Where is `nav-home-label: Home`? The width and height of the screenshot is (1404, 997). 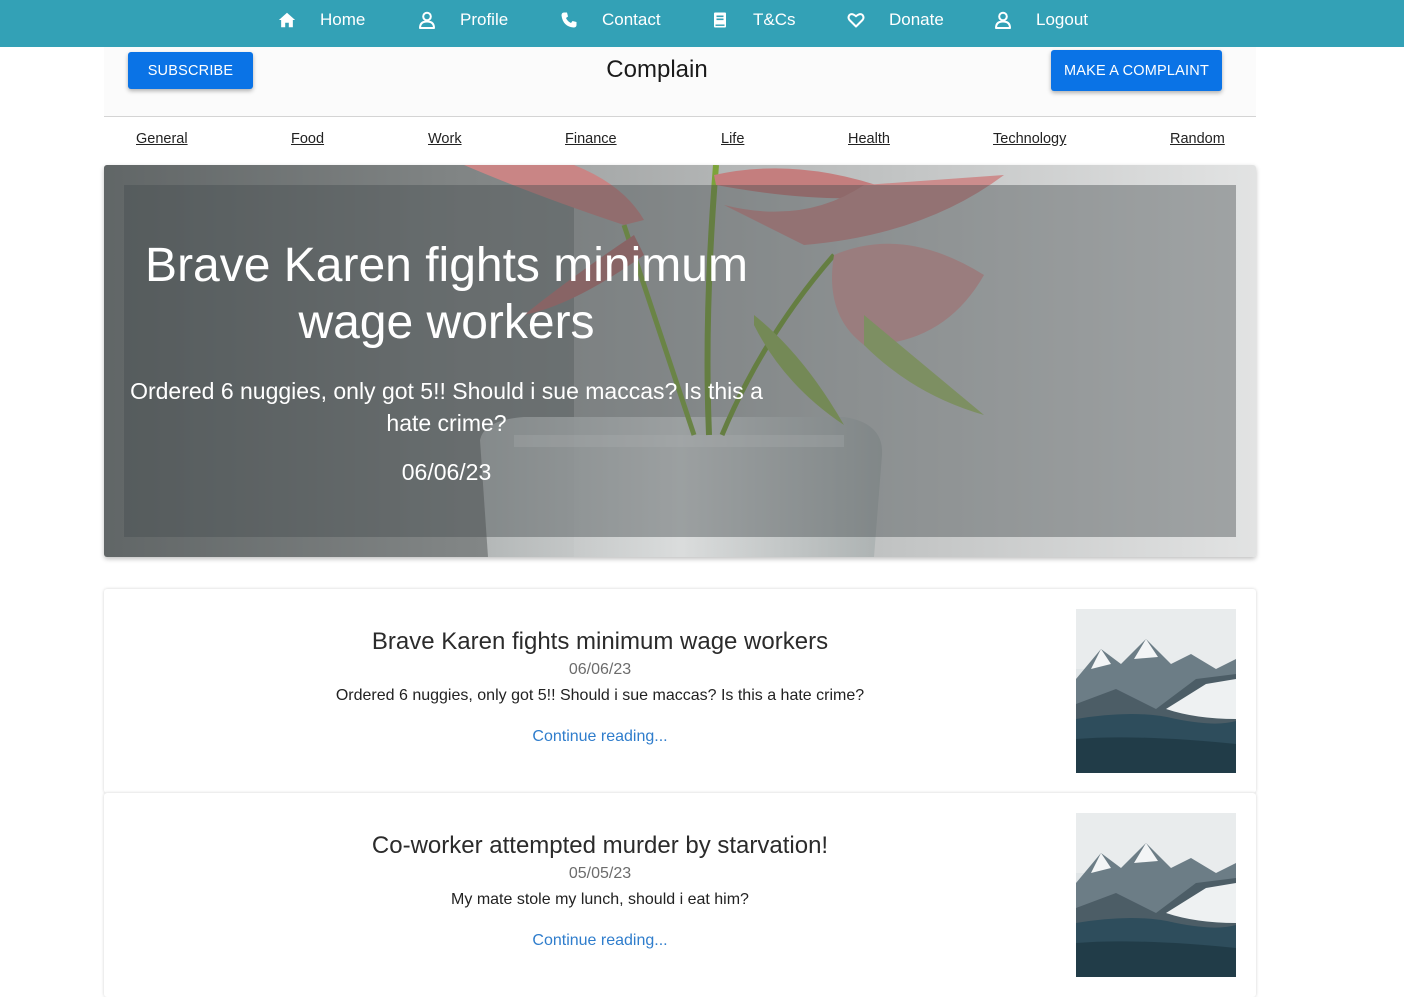 nav-home-label: Home is located at coordinates (343, 19).